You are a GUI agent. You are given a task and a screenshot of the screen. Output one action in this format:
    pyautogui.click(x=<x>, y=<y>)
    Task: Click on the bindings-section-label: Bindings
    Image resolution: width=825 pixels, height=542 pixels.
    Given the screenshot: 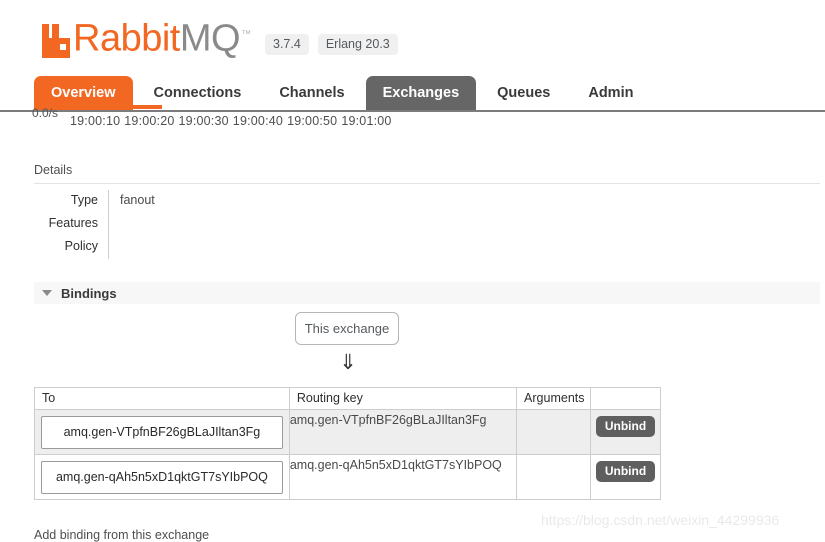 What is the action you would take?
    pyautogui.click(x=89, y=293)
    